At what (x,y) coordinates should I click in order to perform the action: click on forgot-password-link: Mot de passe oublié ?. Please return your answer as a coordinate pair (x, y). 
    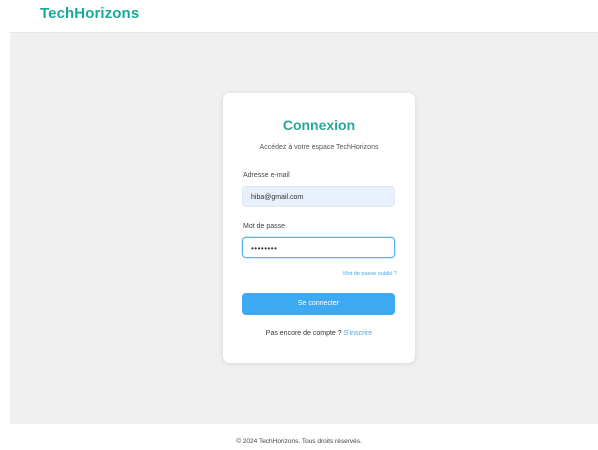
    Looking at the image, I should click on (370, 274).